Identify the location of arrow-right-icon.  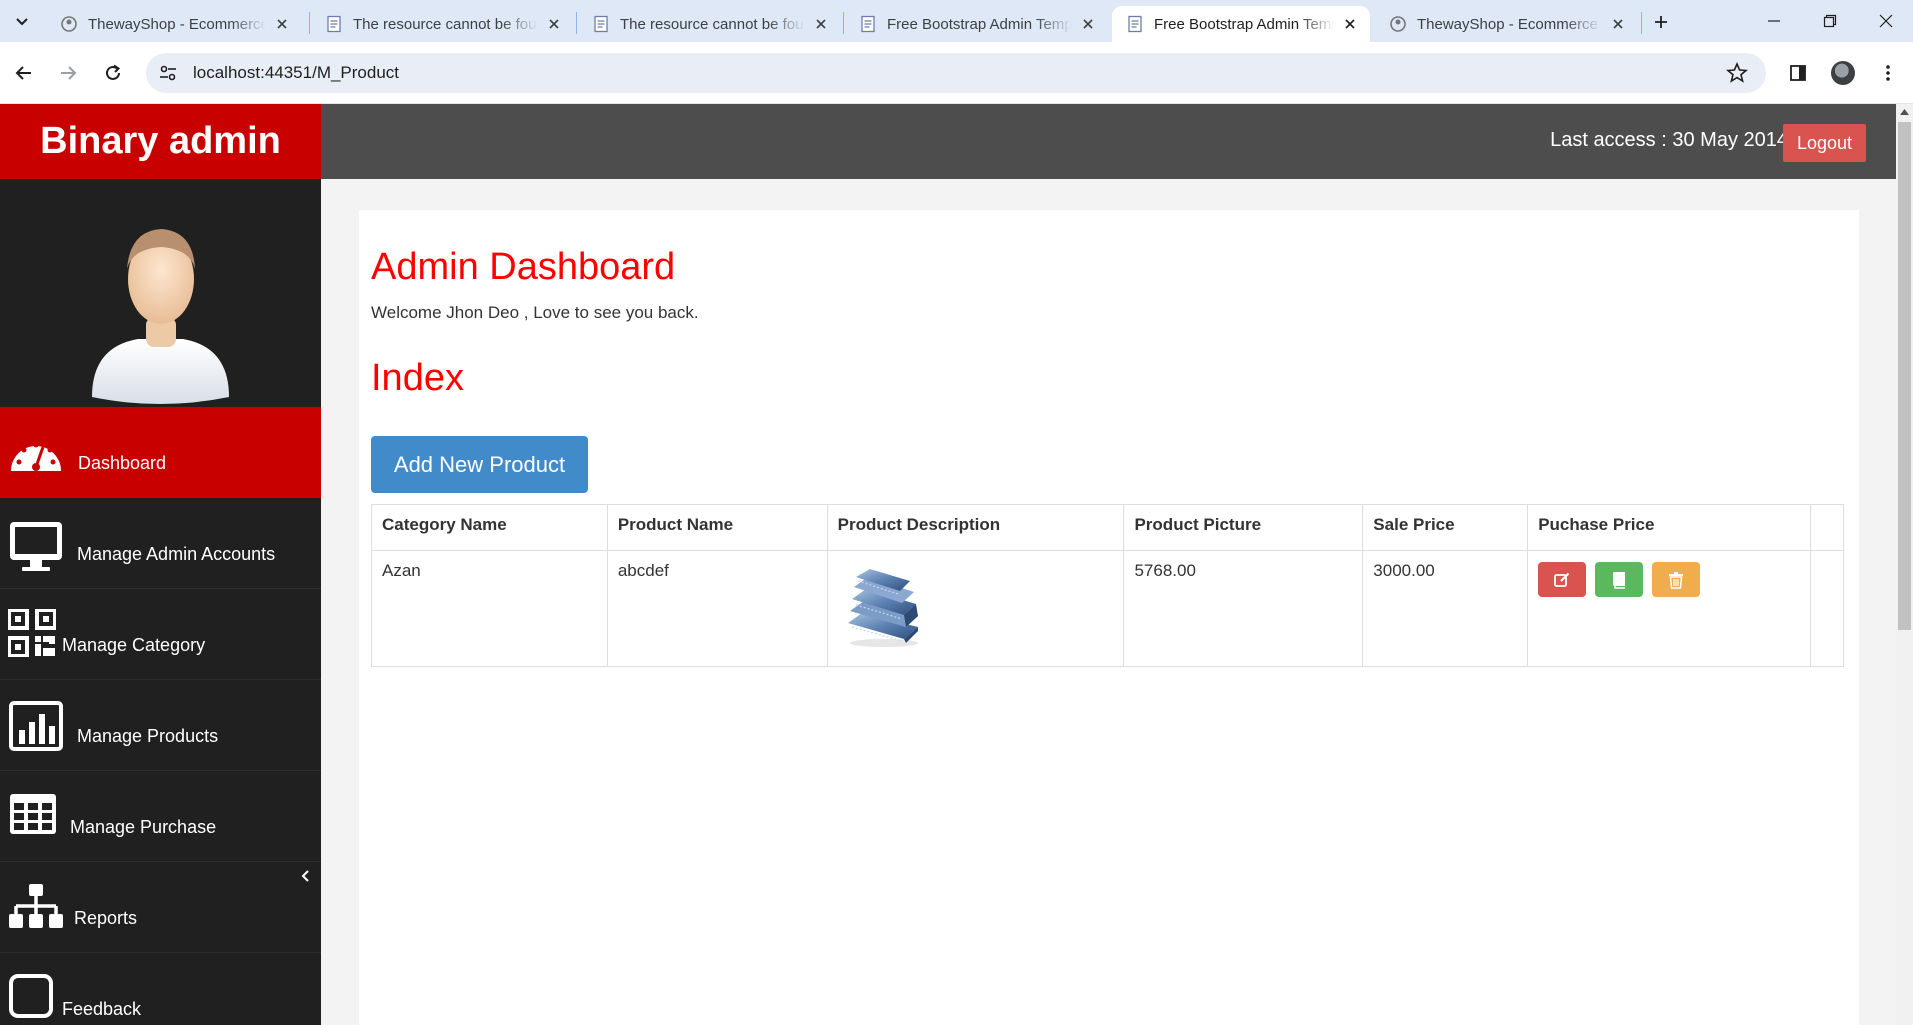
(69, 73).